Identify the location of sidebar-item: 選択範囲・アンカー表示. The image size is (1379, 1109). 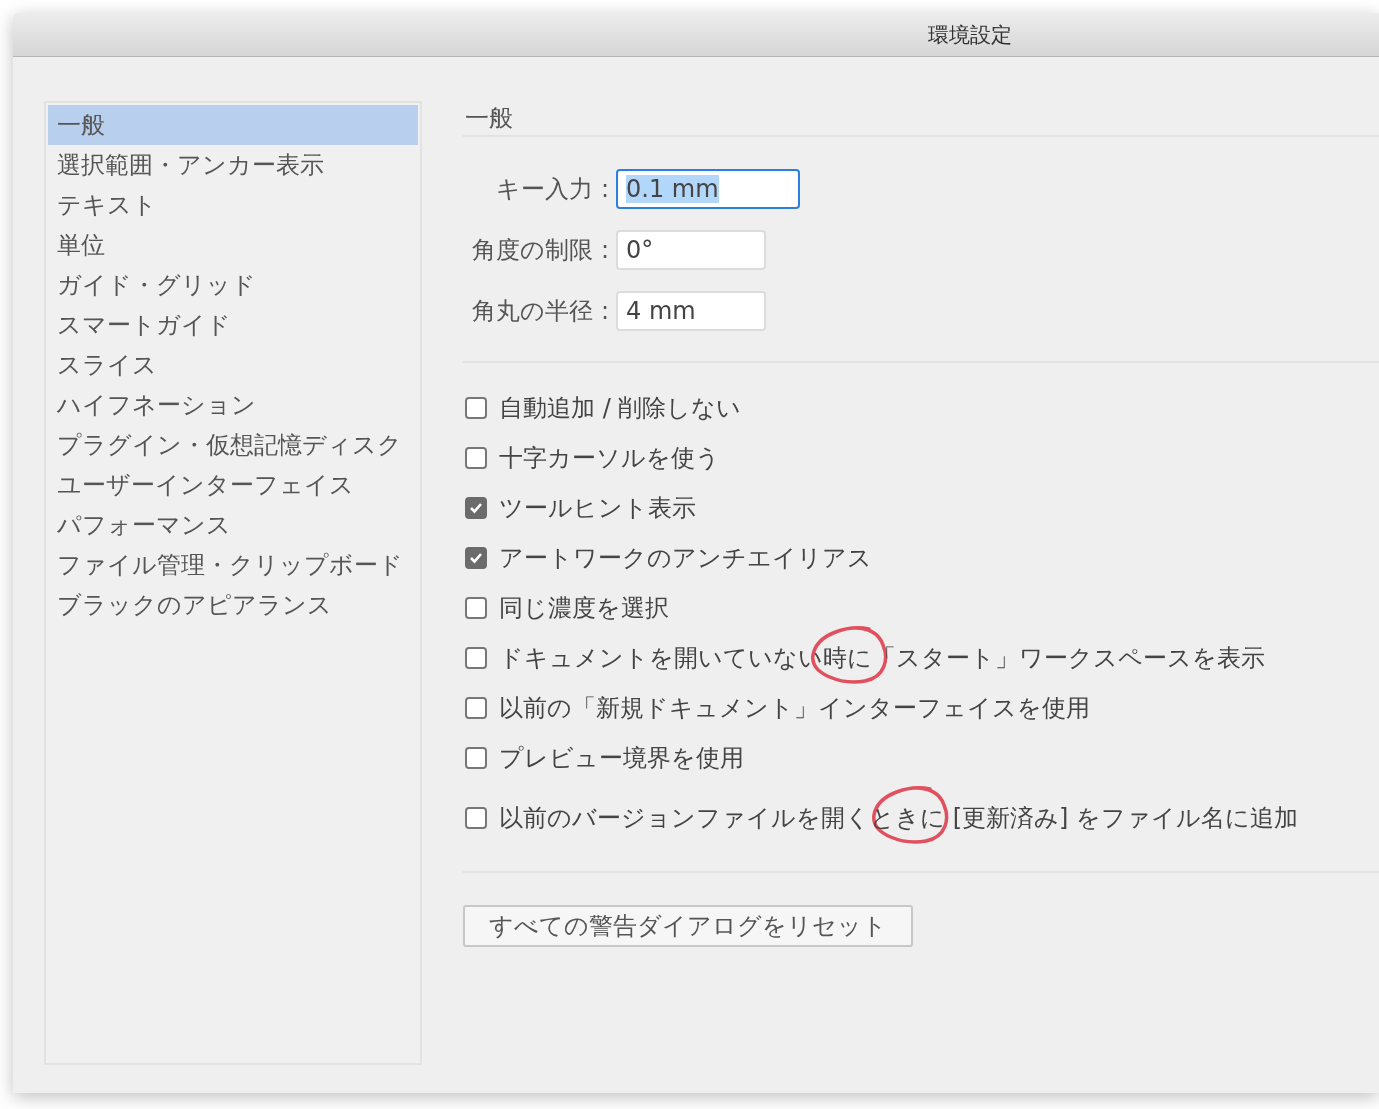
(233, 165).